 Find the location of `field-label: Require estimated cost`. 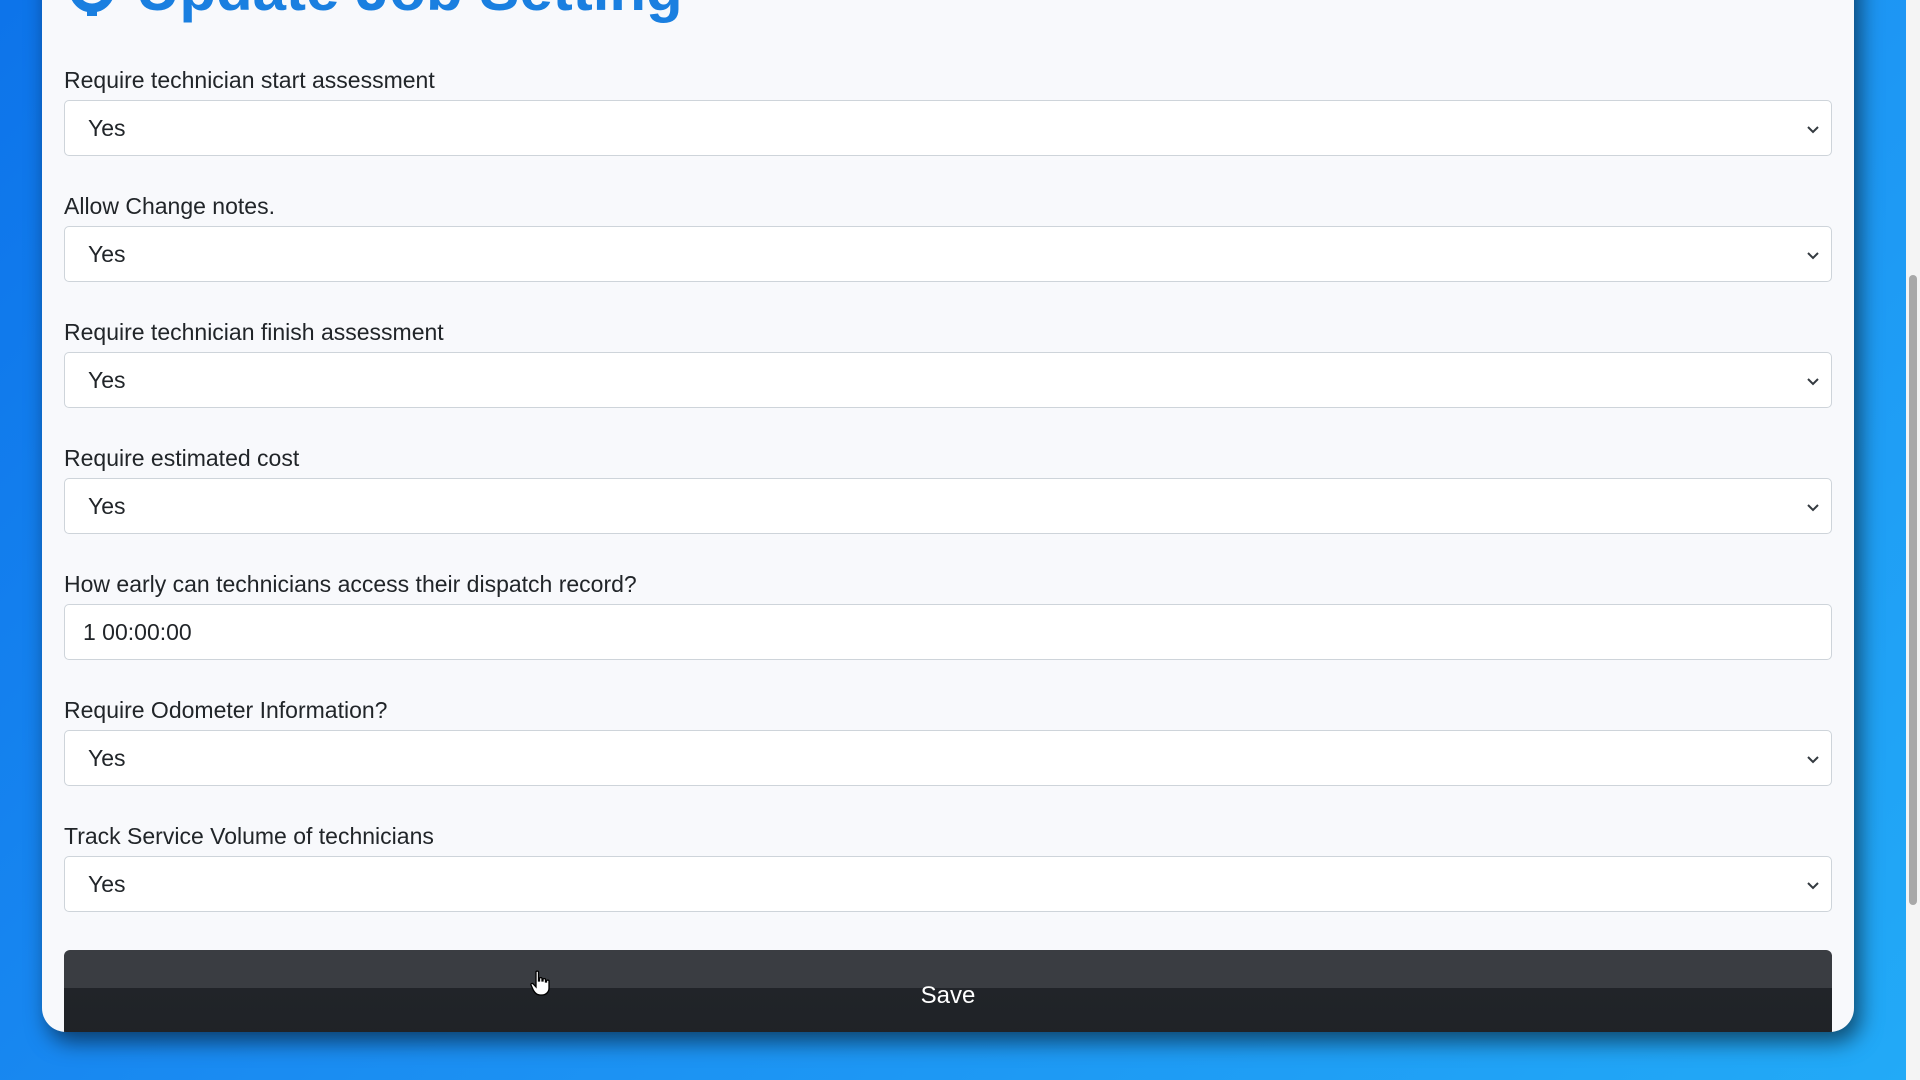

field-label: Require estimated cost is located at coordinates (182, 458).